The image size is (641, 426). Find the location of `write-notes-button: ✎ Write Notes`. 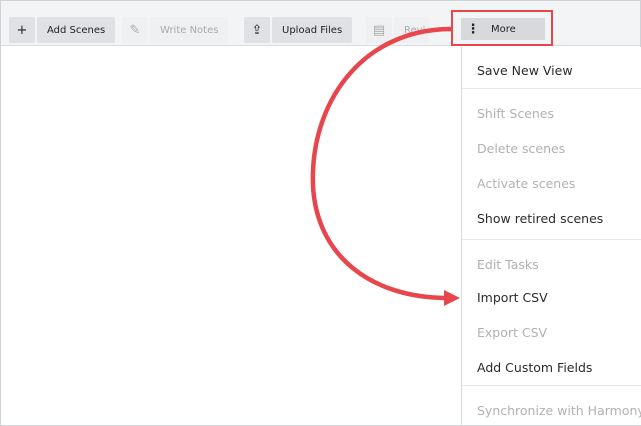

write-notes-button: ✎ Write Notes is located at coordinates (175, 30).